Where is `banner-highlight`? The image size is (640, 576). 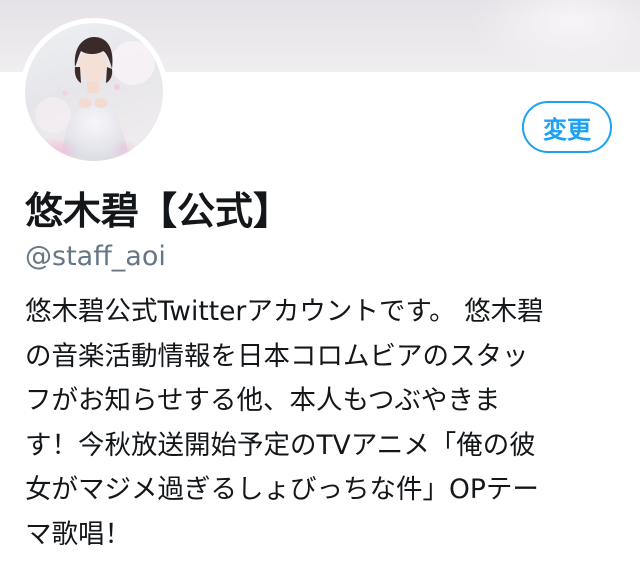
banner-highlight is located at coordinates (555, 36).